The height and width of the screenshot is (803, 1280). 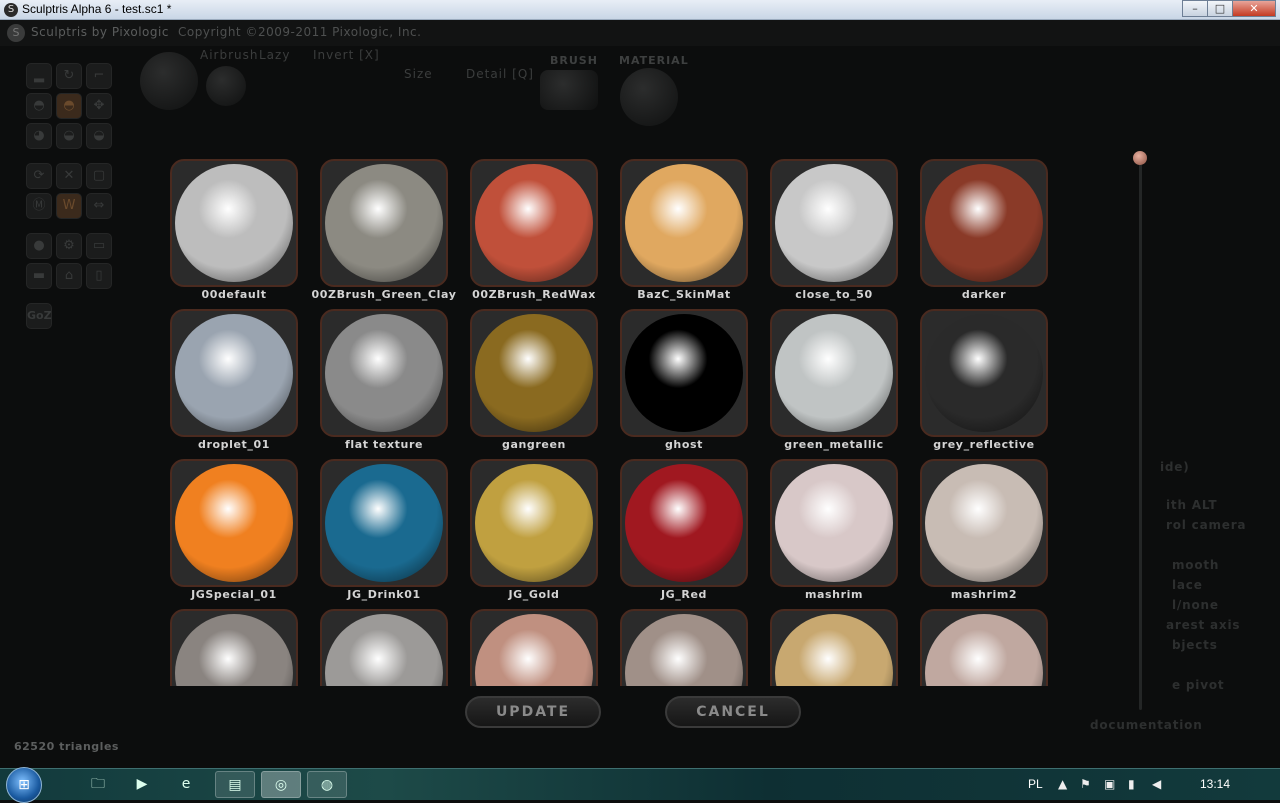 What do you see at coordinates (99, 106) in the screenshot?
I see `tool-move: ✥` at bounding box center [99, 106].